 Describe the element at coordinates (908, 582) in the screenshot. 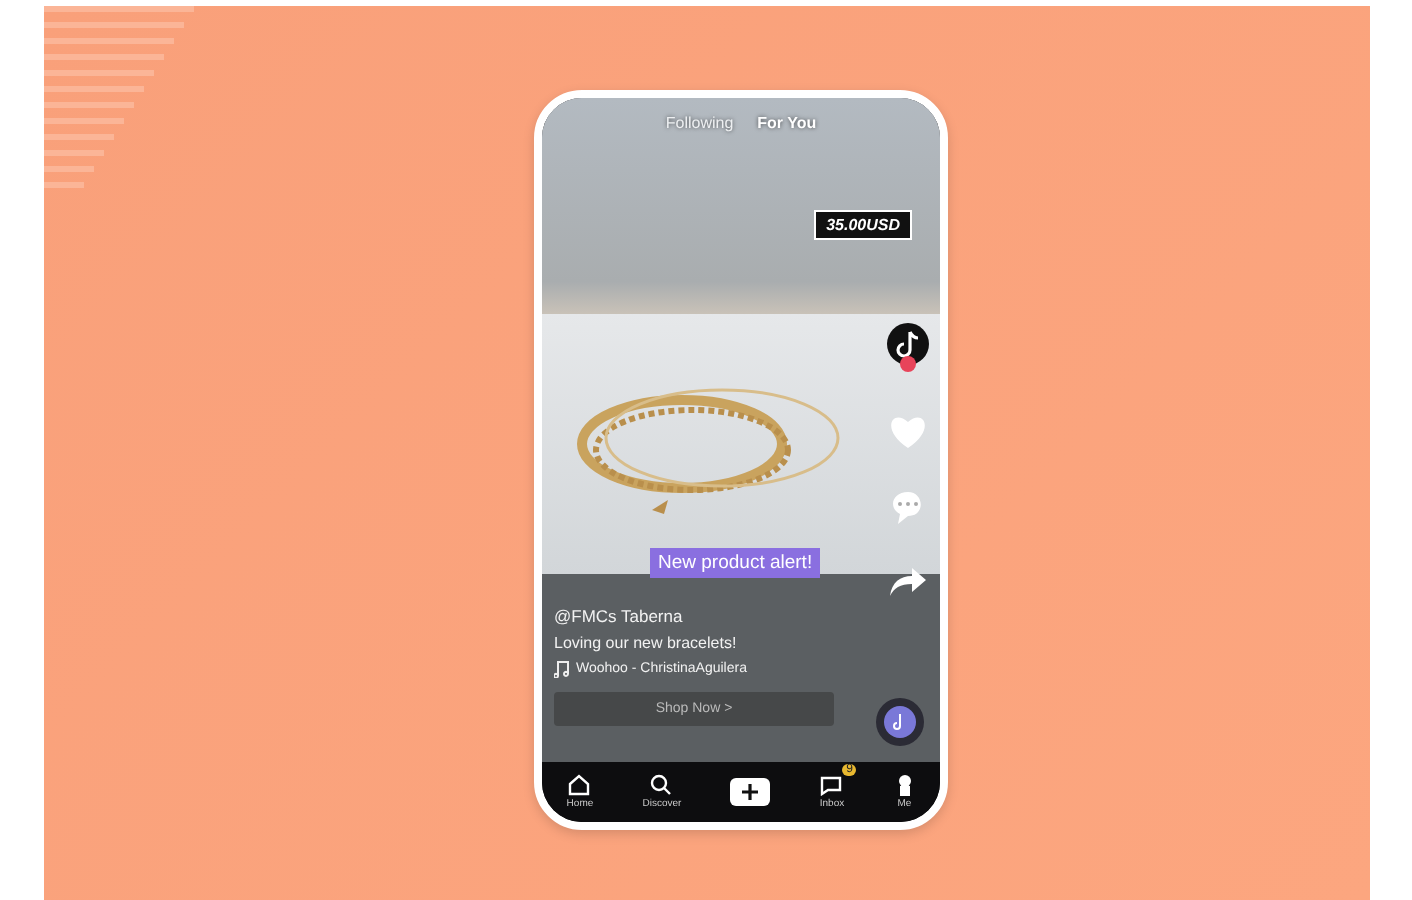

I see `share-icon` at that location.